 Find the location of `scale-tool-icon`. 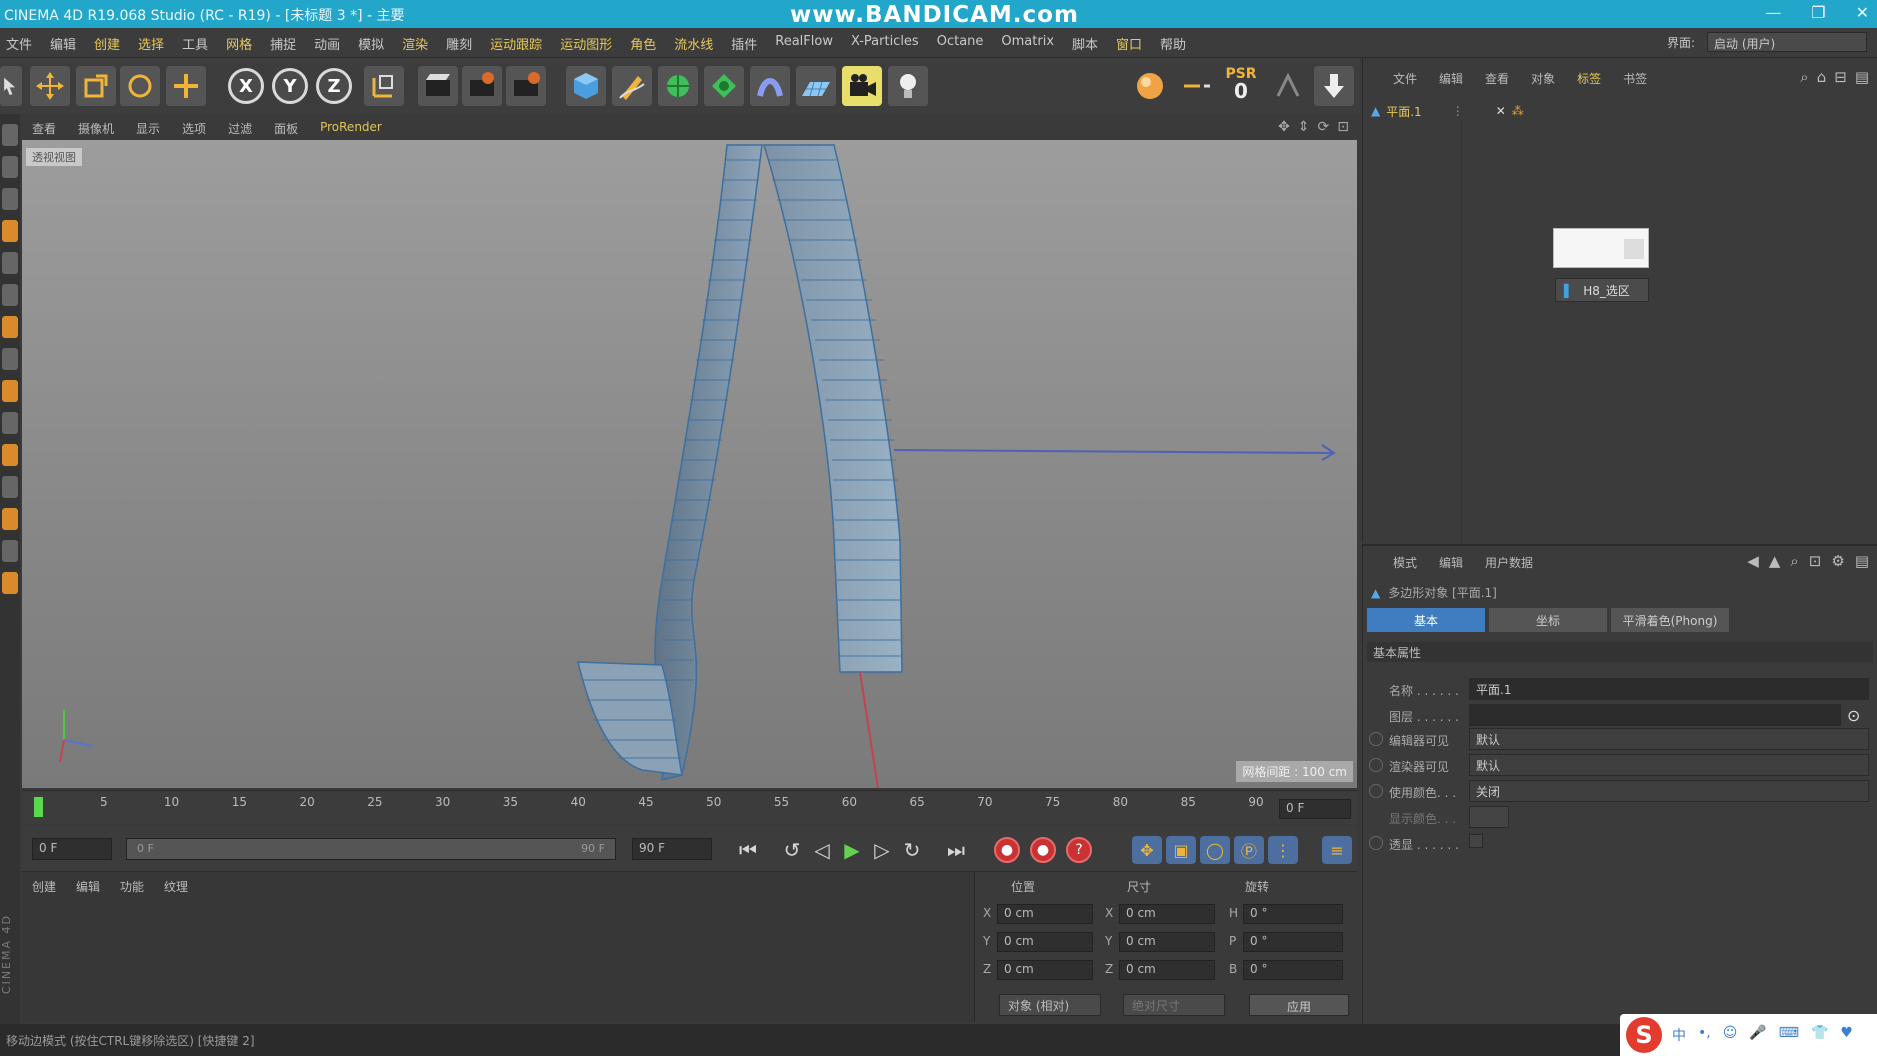

scale-tool-icon is located at coordinates (96, 86).